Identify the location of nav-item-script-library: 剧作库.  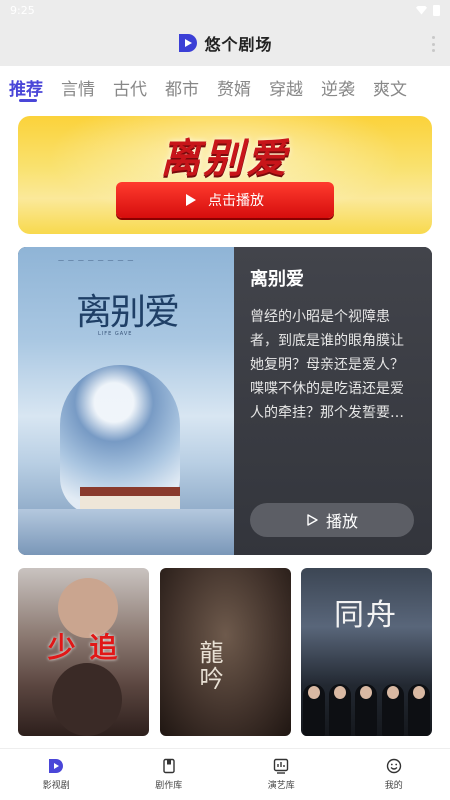
(169, 774).